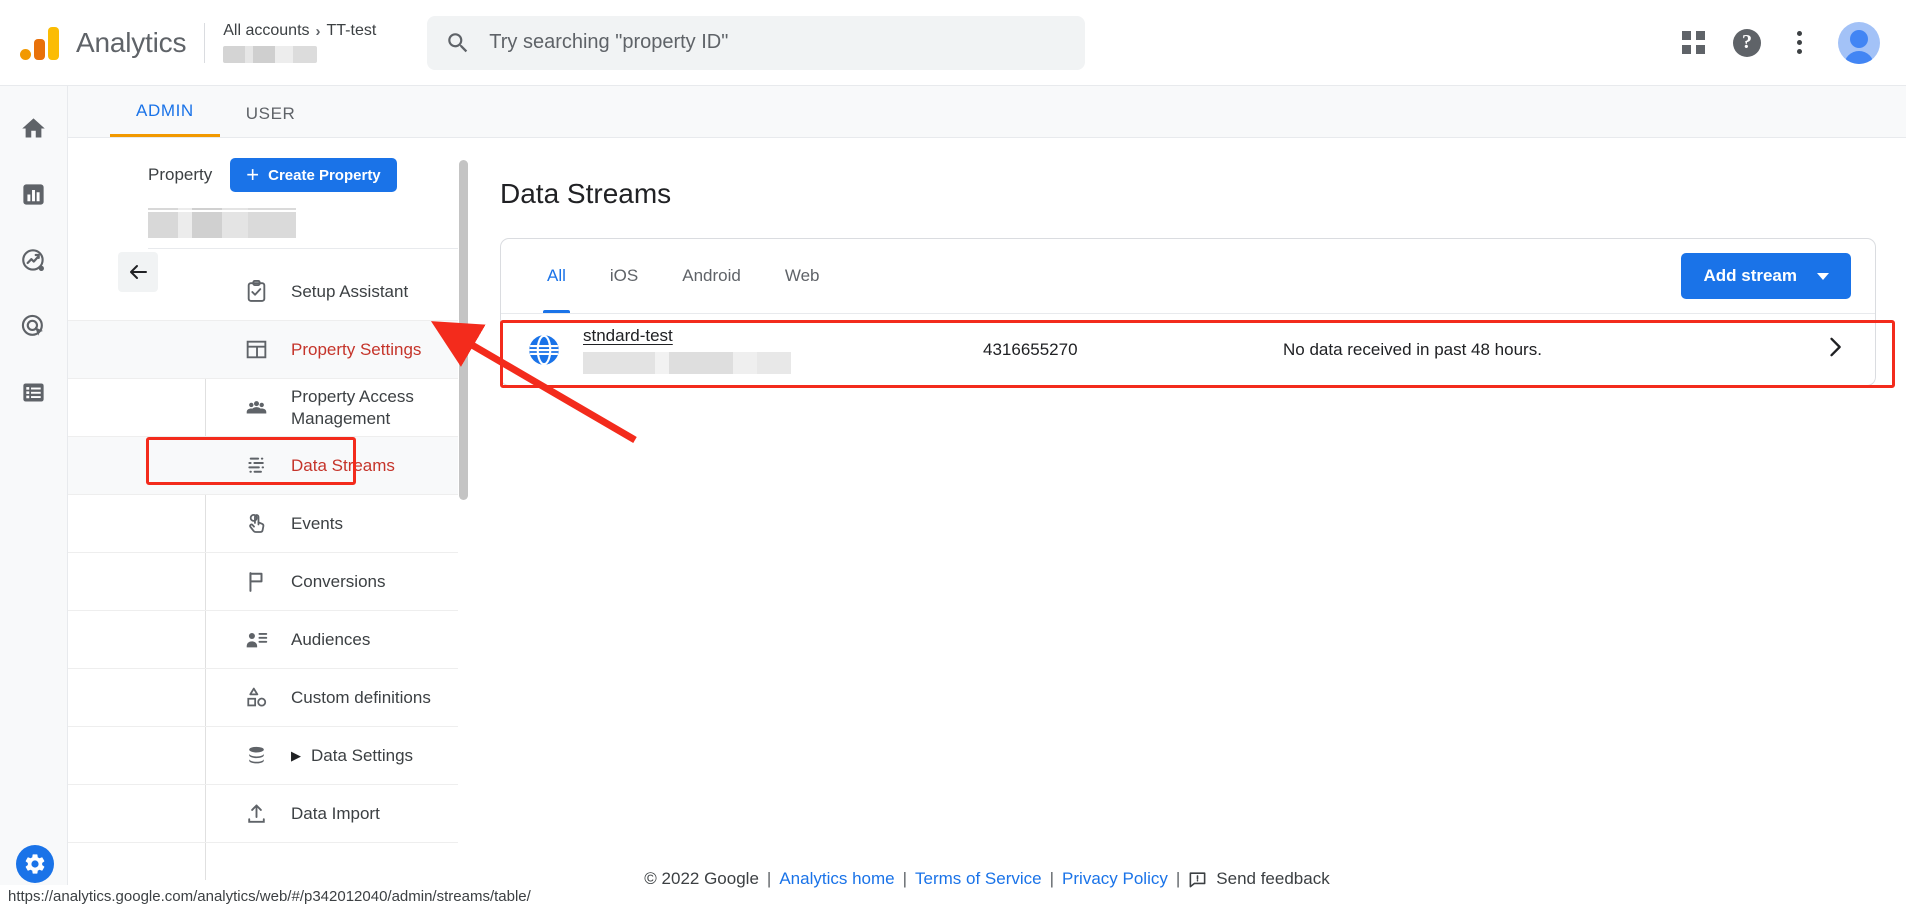  I want to click on search-input, so click(778, 42).